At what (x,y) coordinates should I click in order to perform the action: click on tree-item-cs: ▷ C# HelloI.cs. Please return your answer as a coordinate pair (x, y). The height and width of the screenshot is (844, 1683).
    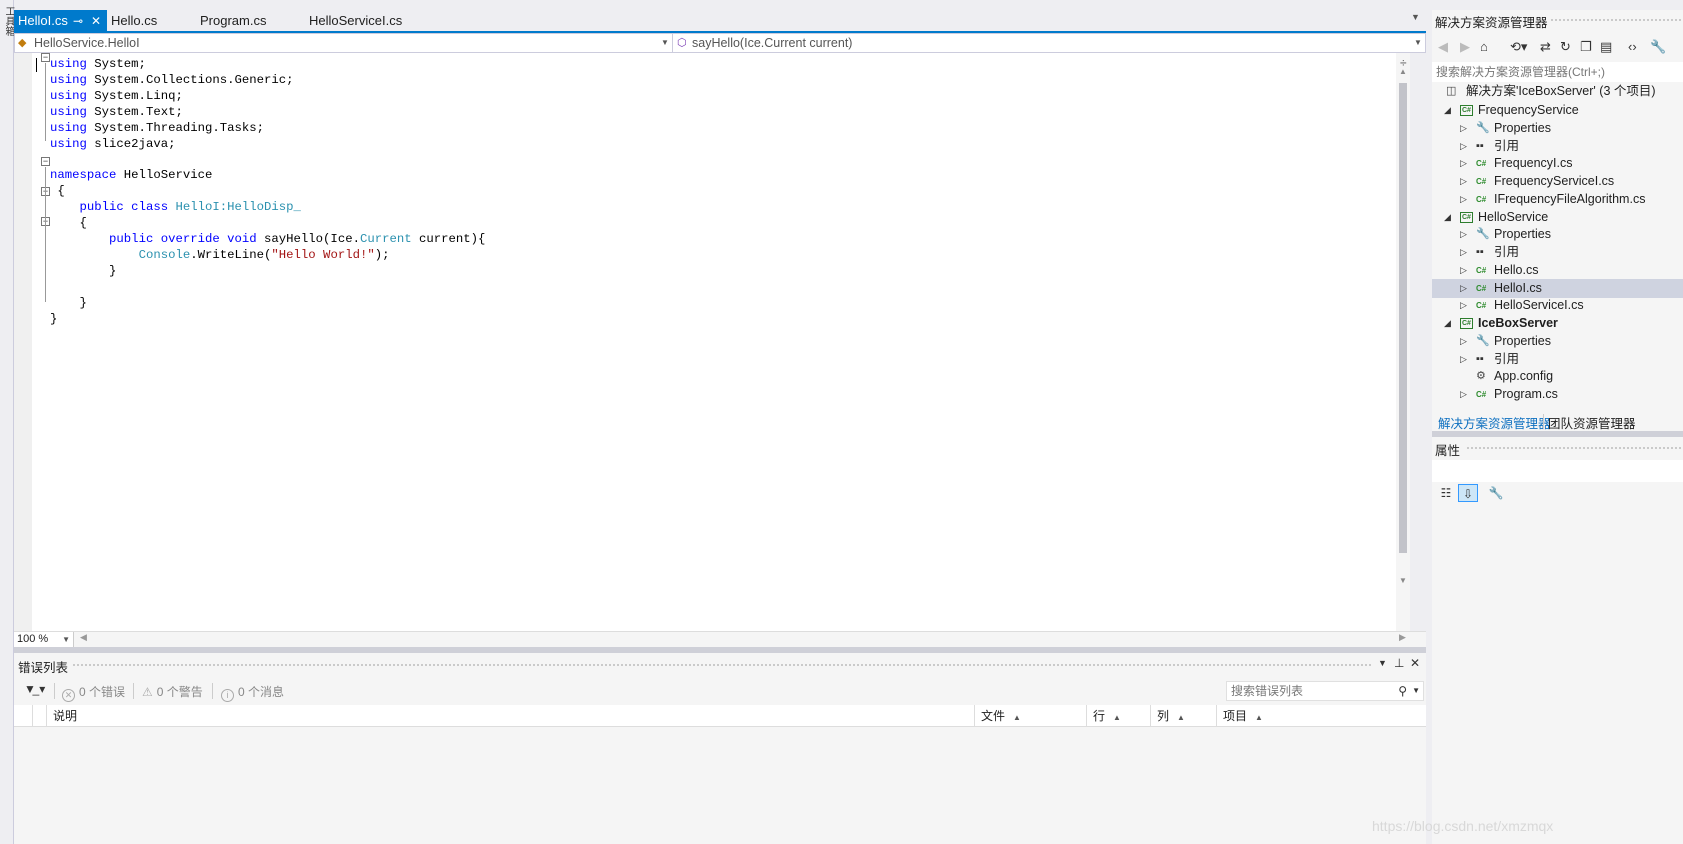
    Looking at the image, I should click on (1557, 288).